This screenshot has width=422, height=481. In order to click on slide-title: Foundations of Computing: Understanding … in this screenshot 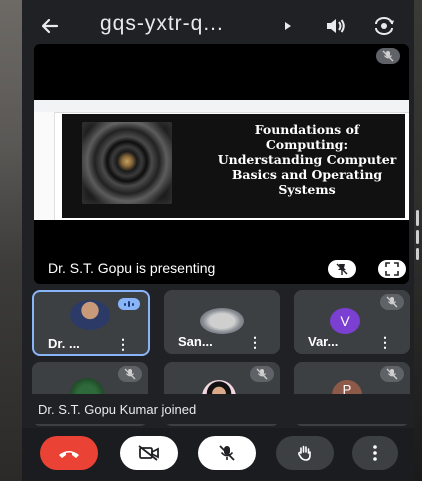, I will do `click(307, 159)`.